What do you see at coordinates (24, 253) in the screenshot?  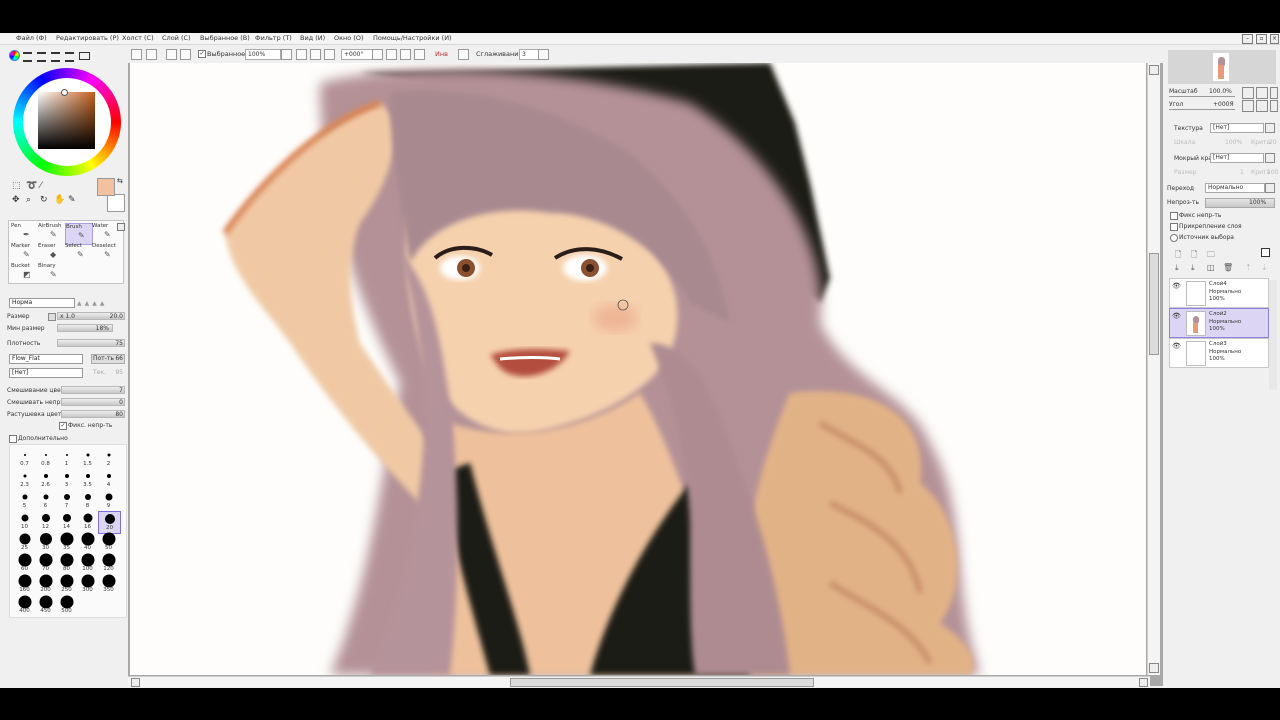 I see `tool-marker: Marker ✎` at bounding box center [24, 253].